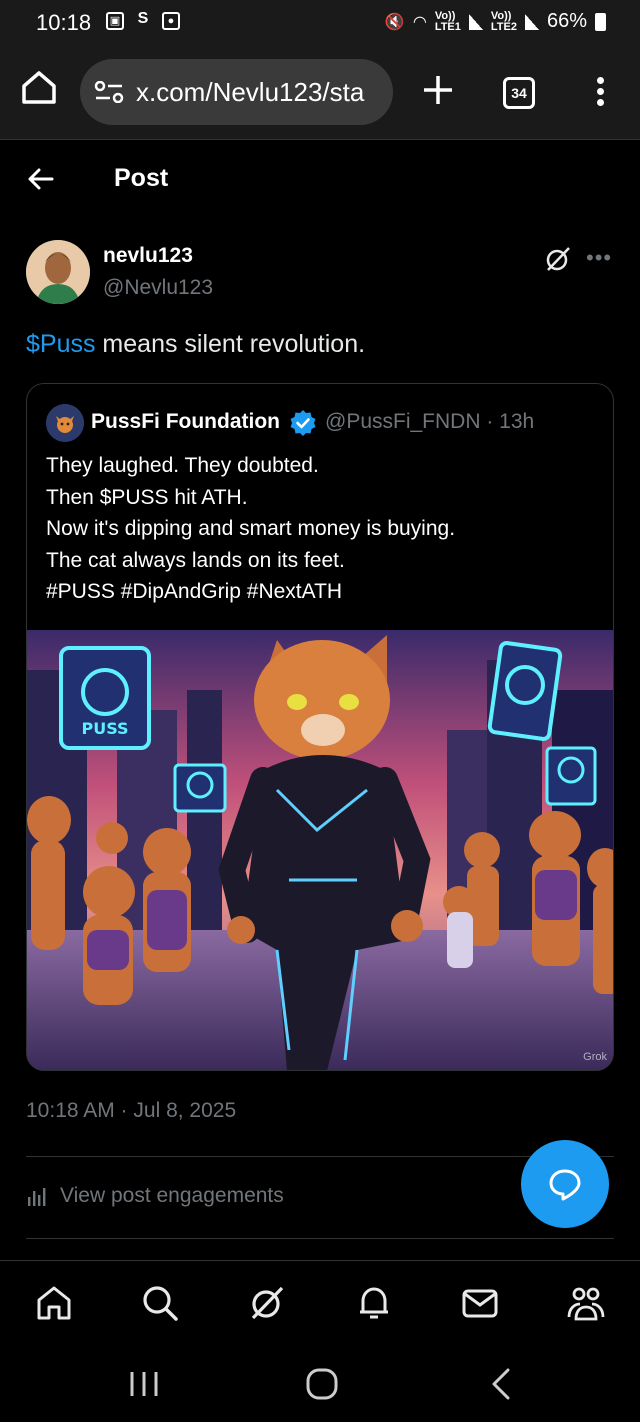 The image size is (640, 1422). Describe the element at coordinates (230, 344) in the screenshot. I see `post-text-body: means silent revolution.` at that location.